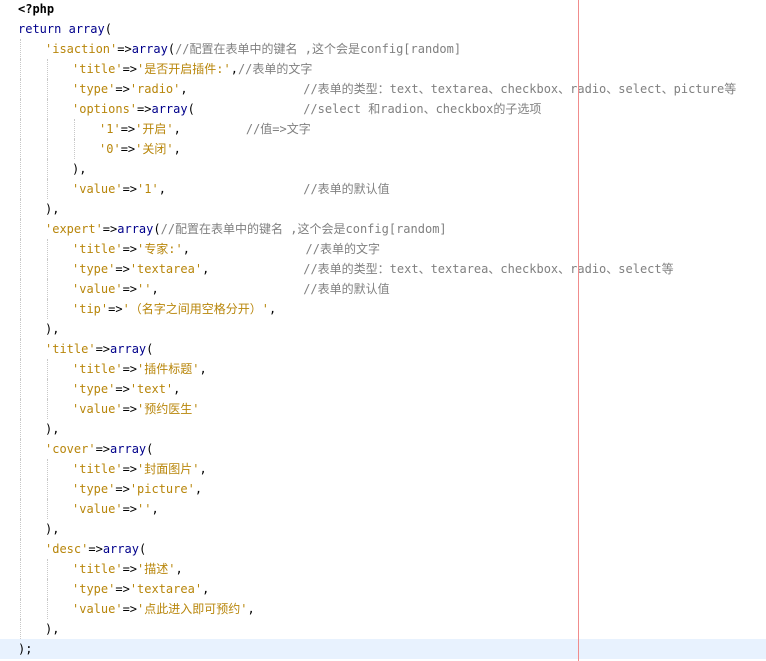 The height and width of the screenshot is (661, 766). Describe the element at coordinates (192, 69) in the screenshot. I see `code-line-text: 'title'=>'是否开启插件:',//表单的文字` at that location.